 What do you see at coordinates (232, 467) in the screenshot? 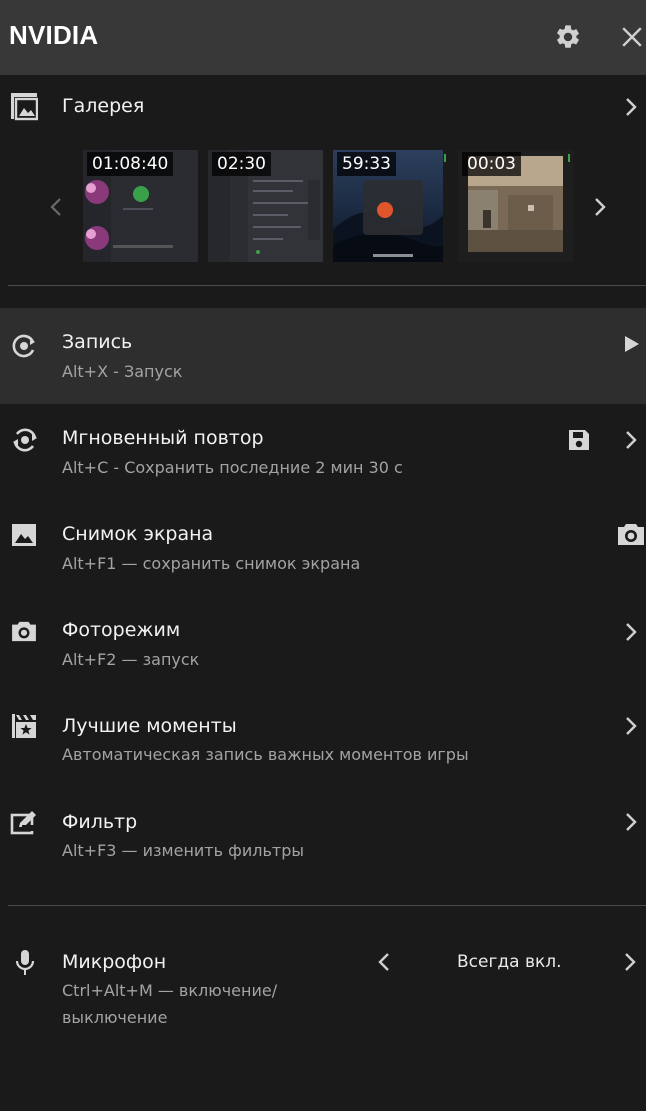
I see `instant-replay-subtitle: Alt+C - Сохранить последние 2 мин 30 с` at bounding box center [232, 467].